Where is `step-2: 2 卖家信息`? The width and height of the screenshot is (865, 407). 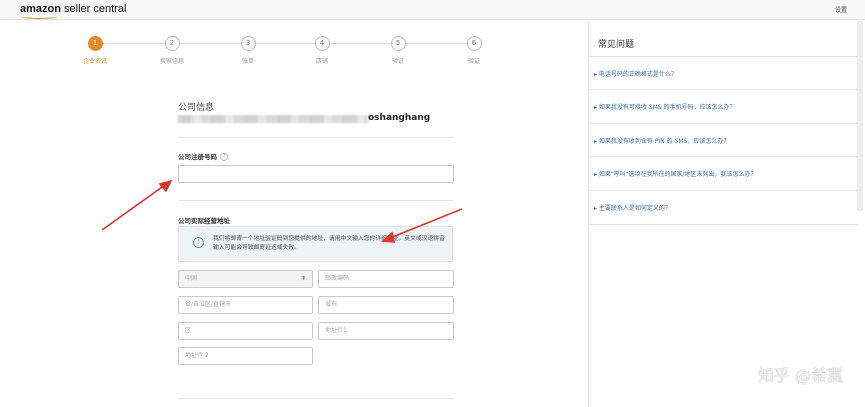
step-2: 2 卖家信息 is located at coordinates (172, 50).